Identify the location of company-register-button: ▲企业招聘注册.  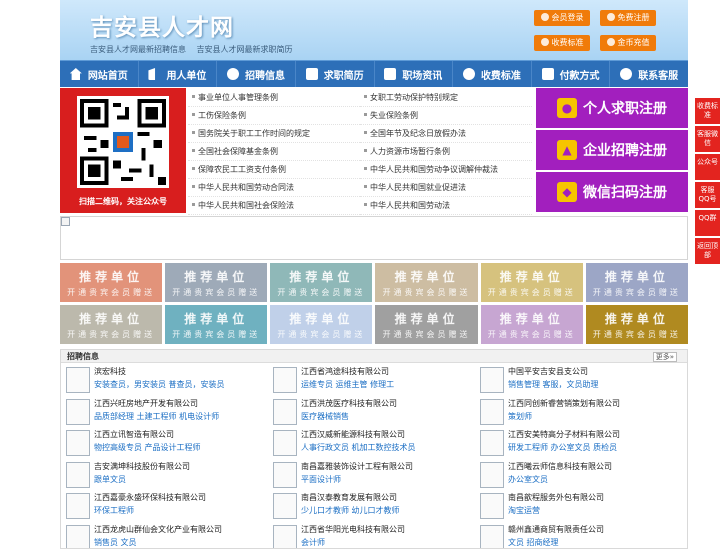
(612, 150).